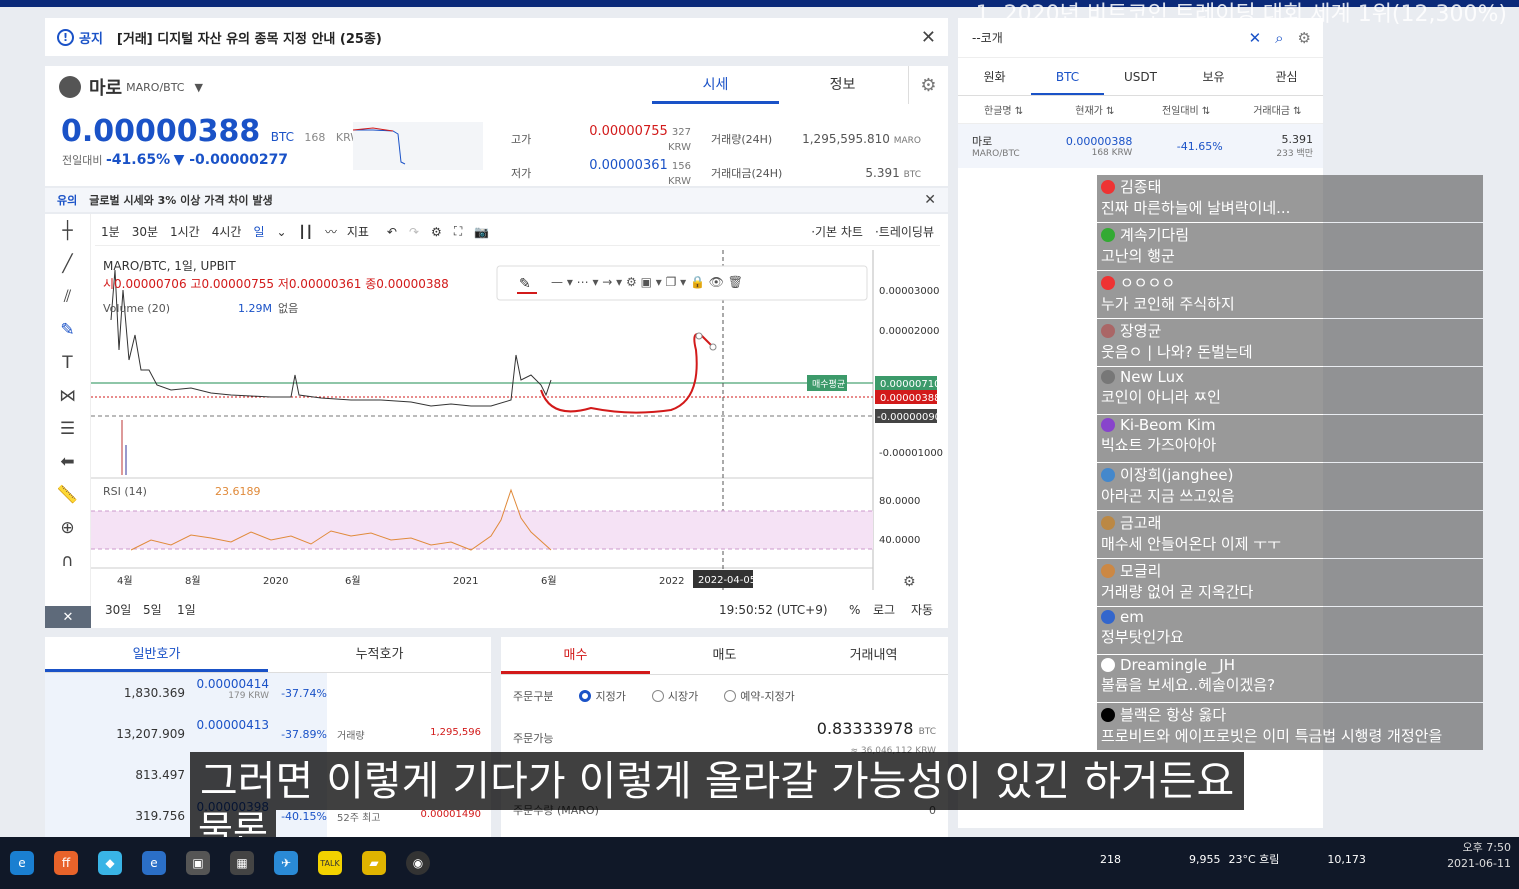 This screenshot has height=889, width=1519. What do you see at coordinates (232, 725) in the screenshot?
I see `row-price: 0.00000413` at bounding box center [232, 725].